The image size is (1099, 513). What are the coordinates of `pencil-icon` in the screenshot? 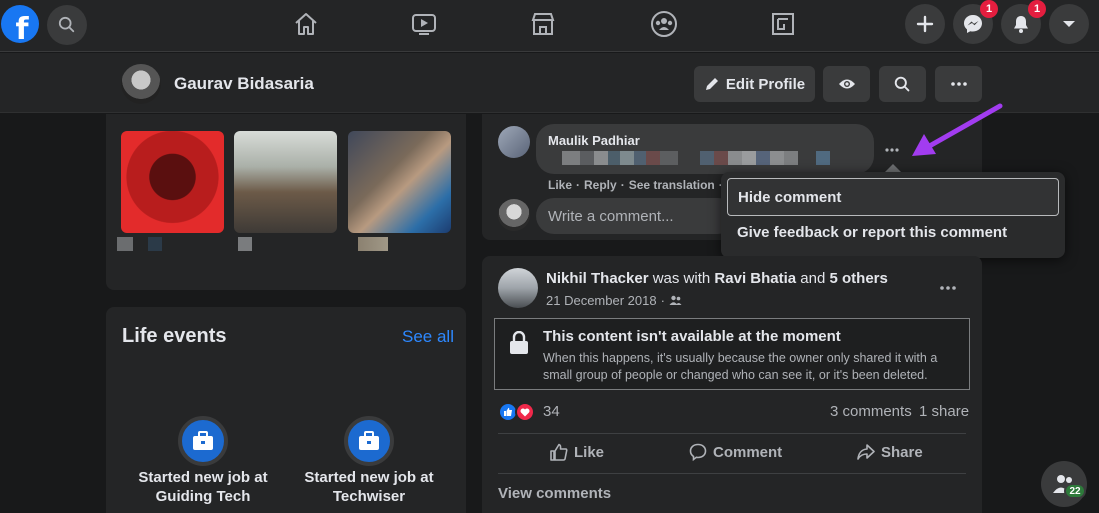 It's located at (711, 84).